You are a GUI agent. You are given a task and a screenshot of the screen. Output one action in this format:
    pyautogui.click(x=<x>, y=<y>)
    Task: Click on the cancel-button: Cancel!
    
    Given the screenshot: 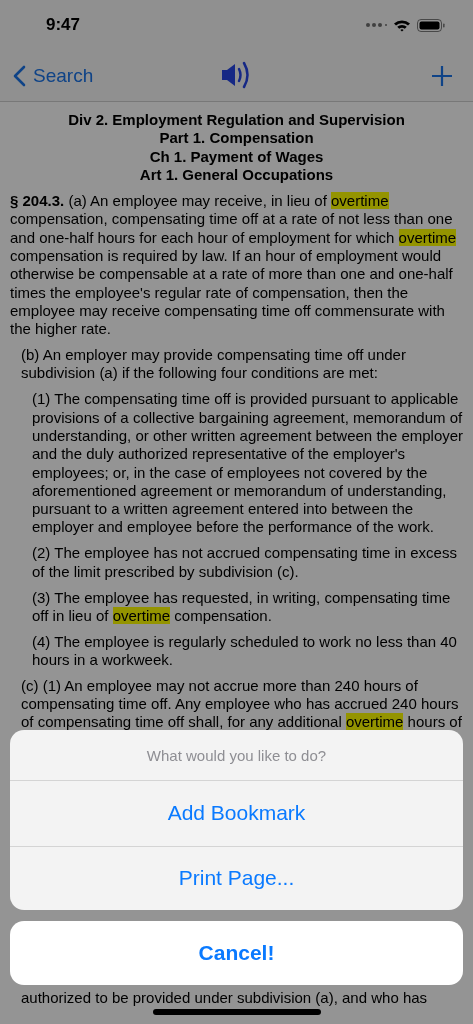 What is the action you would take?
    pyautogui.click(x=236, y=953)
    